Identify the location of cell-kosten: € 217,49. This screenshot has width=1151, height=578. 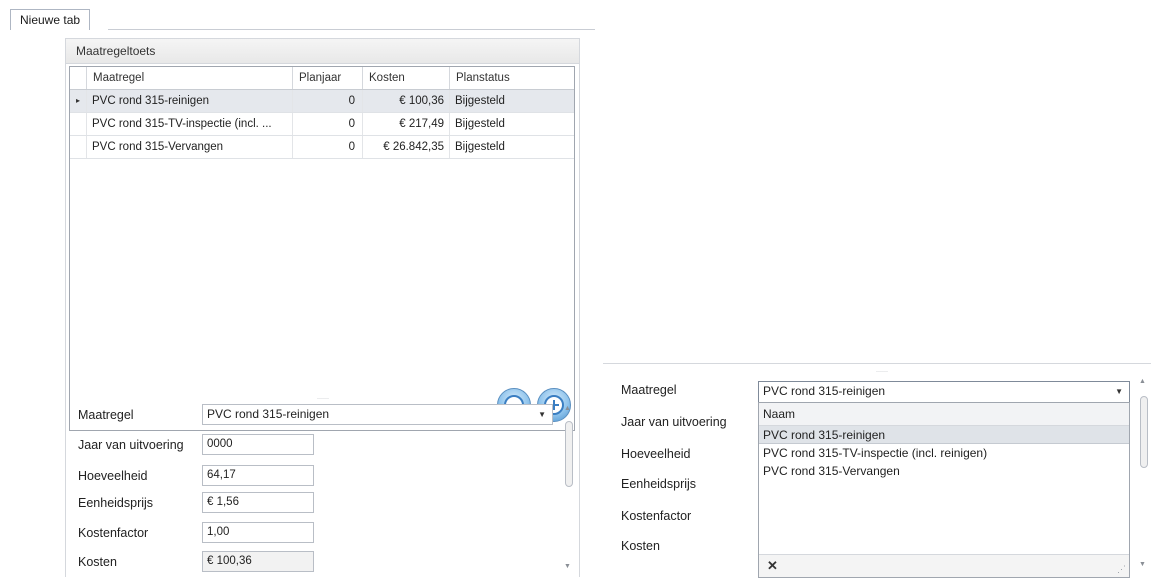
(406, 124).